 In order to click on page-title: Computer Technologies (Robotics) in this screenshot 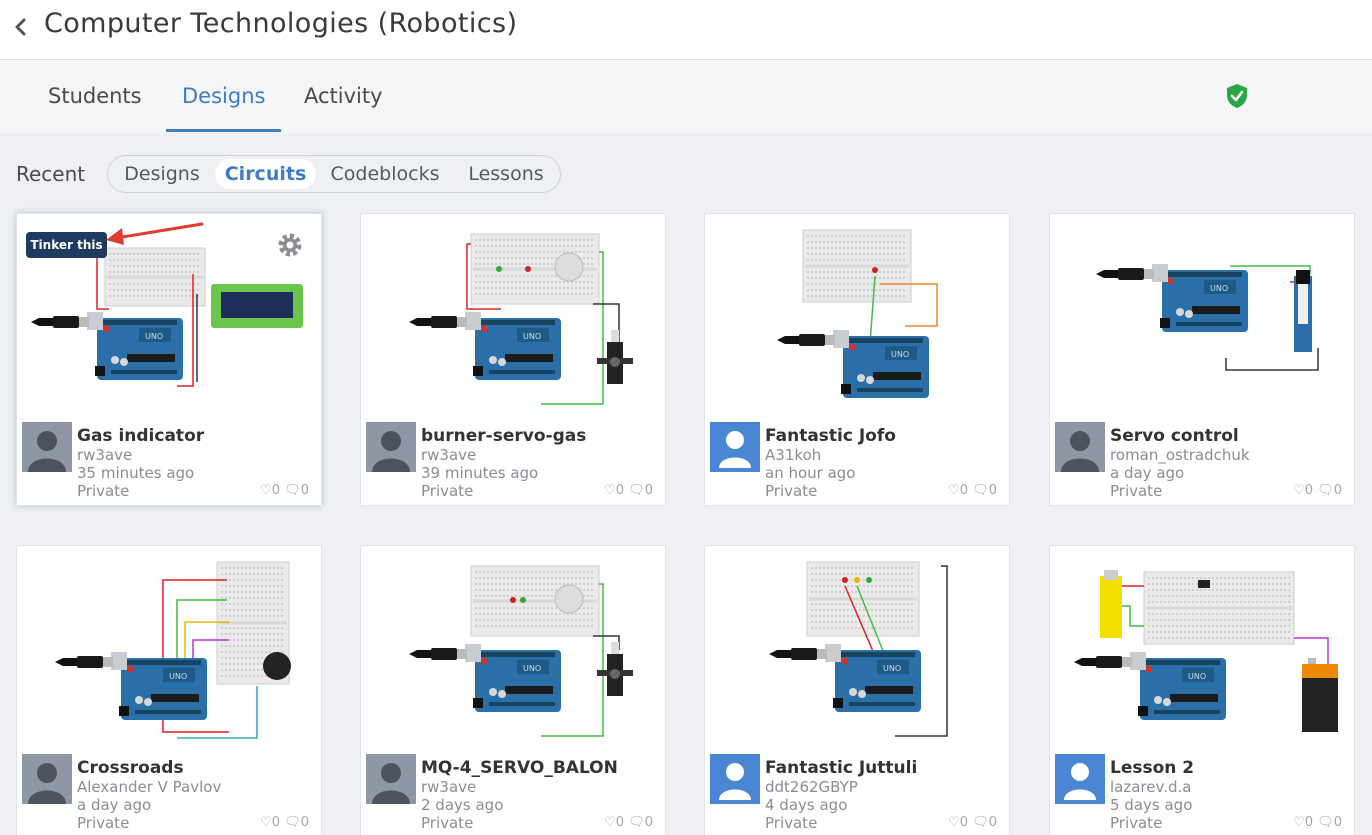, I will do `click(281, 23)`.